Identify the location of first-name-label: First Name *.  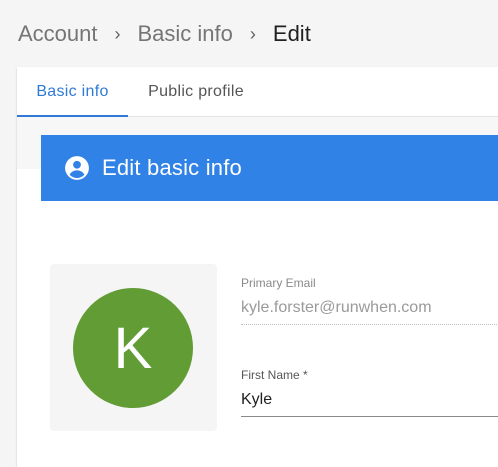
(274, 375).